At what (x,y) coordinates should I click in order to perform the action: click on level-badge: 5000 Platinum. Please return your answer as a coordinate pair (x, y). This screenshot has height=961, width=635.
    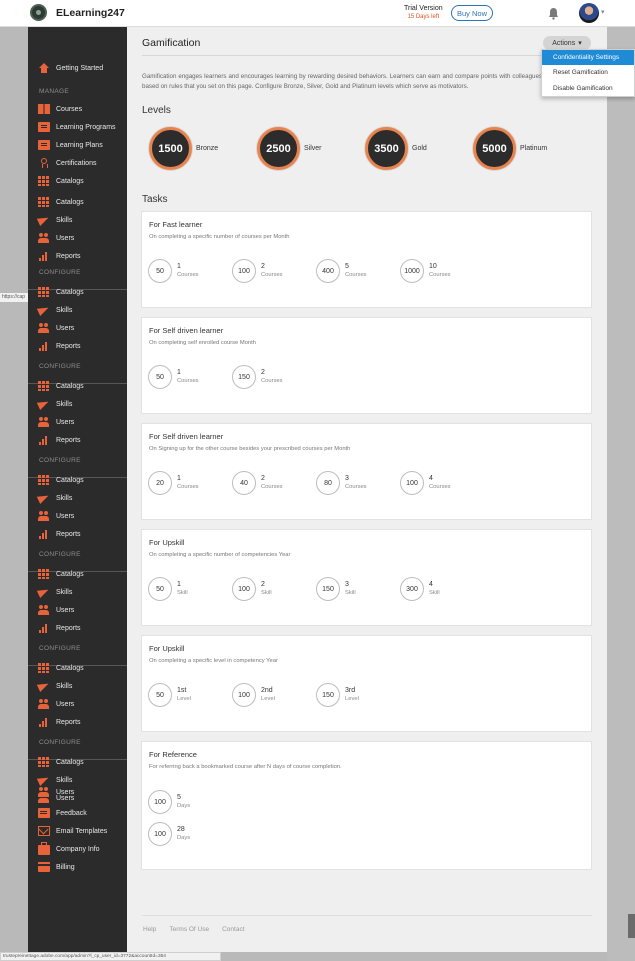
    Looking at the image, I should click on (510, 148).